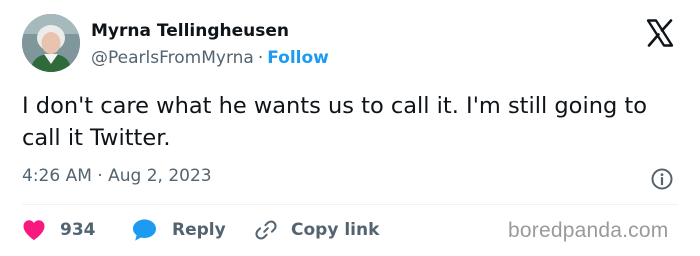  I want to click on like-button: 934, so click(77, 230).